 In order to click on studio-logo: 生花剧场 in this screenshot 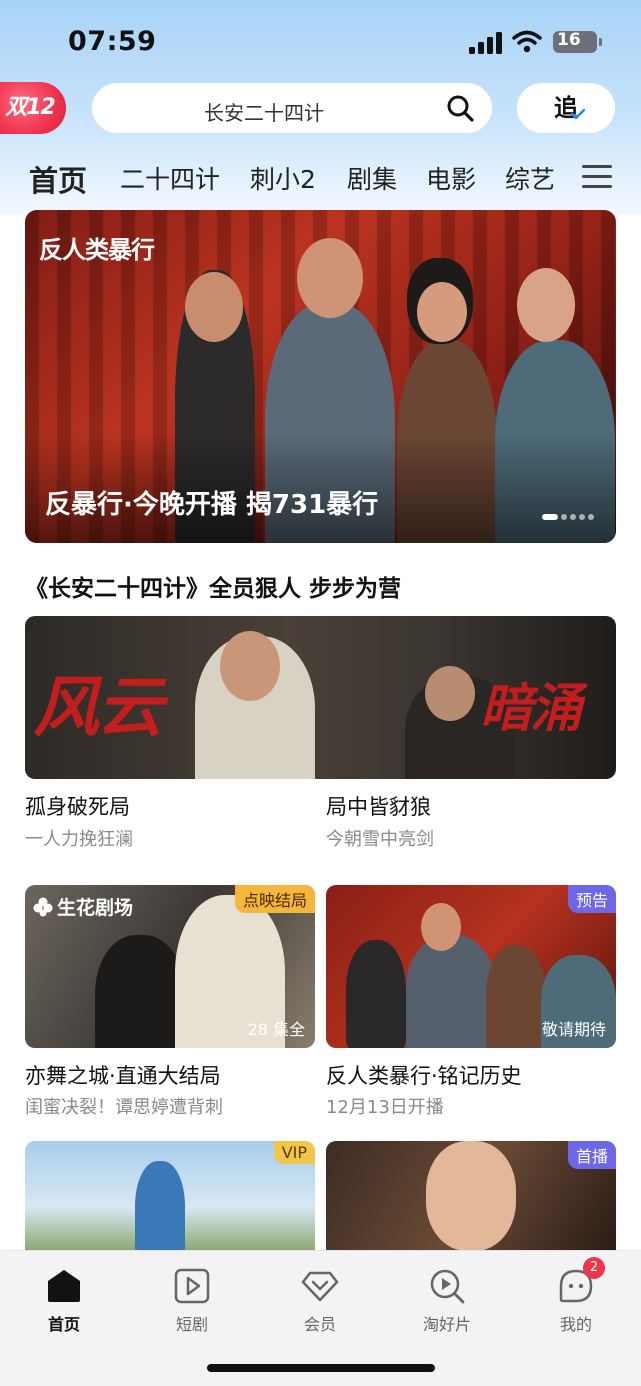, I will do `click(83, 906)`.